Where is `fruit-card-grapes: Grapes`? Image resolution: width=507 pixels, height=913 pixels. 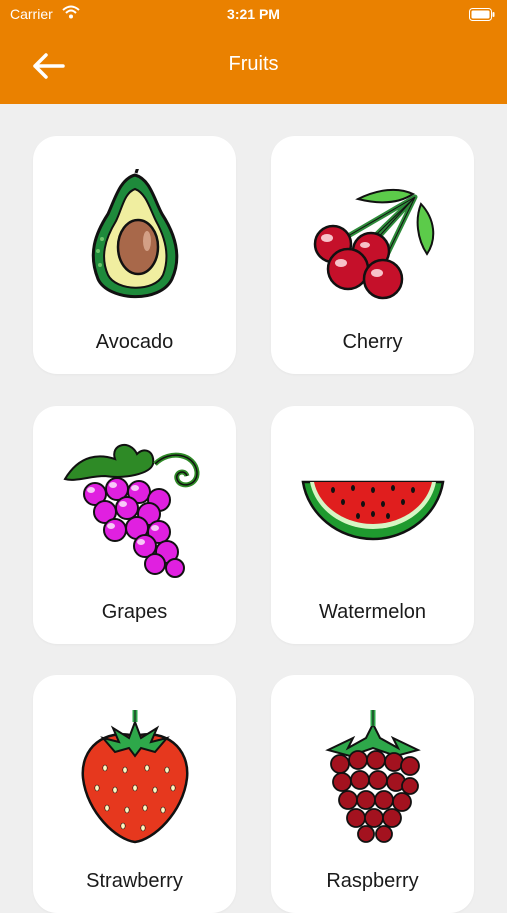
fruit-card-grapes: Grapes is located at coordinates (134, 525).